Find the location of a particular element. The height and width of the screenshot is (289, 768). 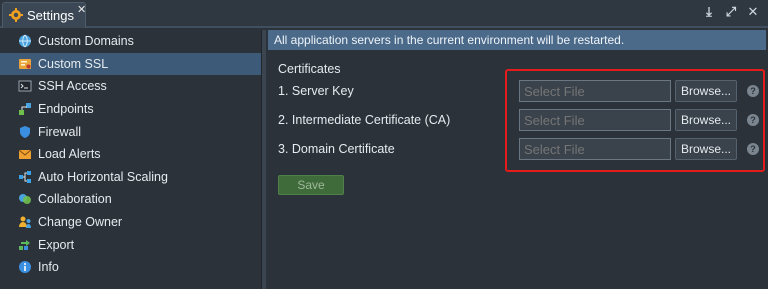

server-key-row: 1. Server Key Browse... ? is located at coordinates (518, 91).